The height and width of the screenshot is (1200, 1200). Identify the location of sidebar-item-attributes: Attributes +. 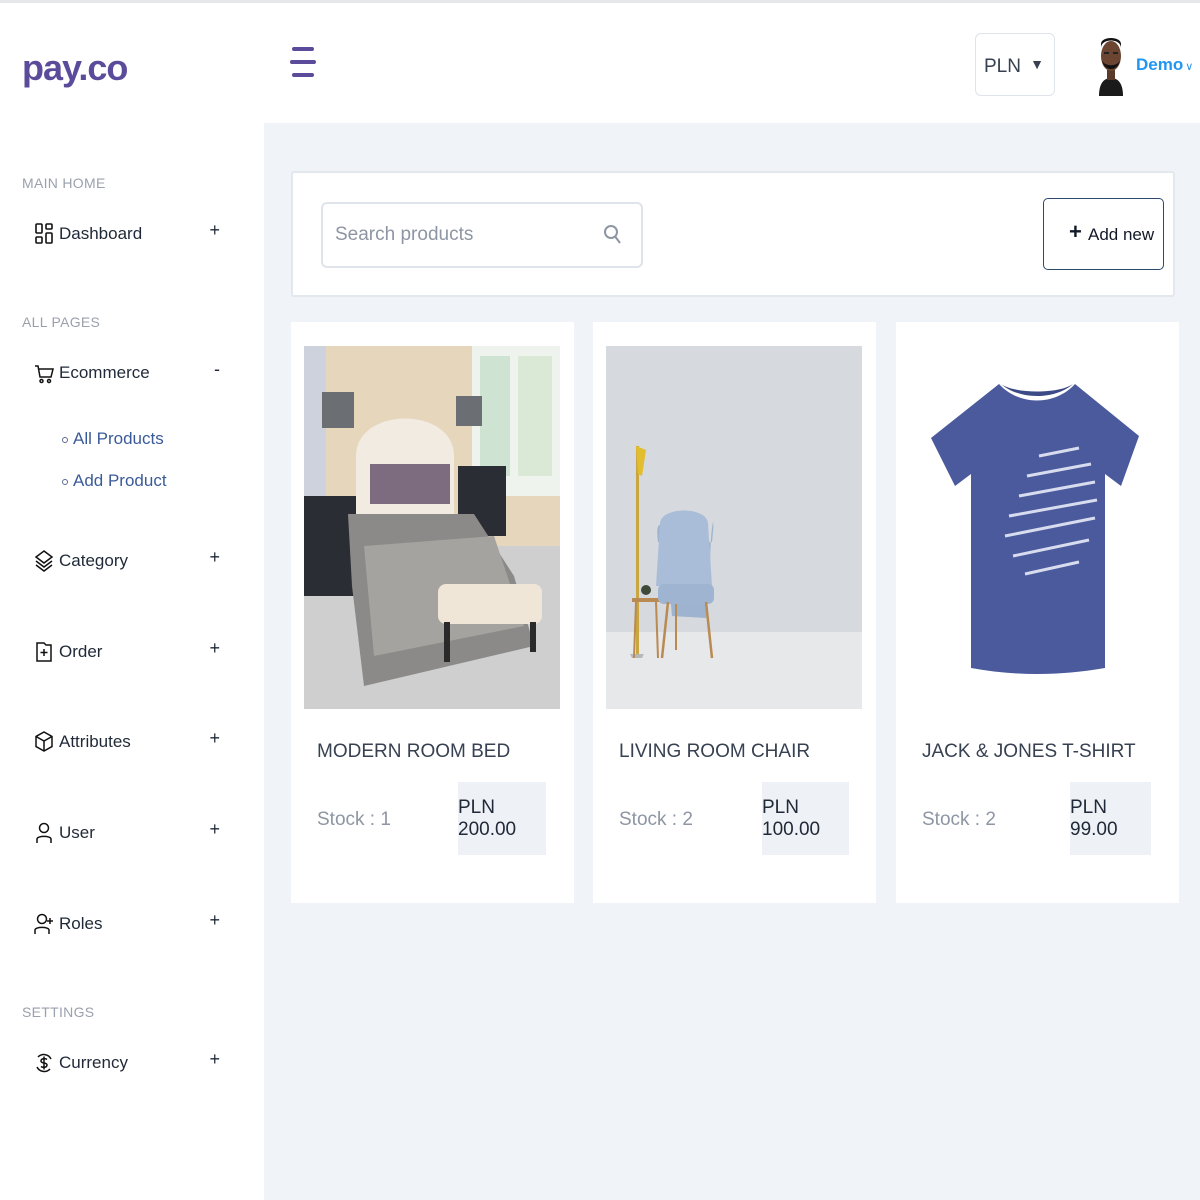
(129, 743).